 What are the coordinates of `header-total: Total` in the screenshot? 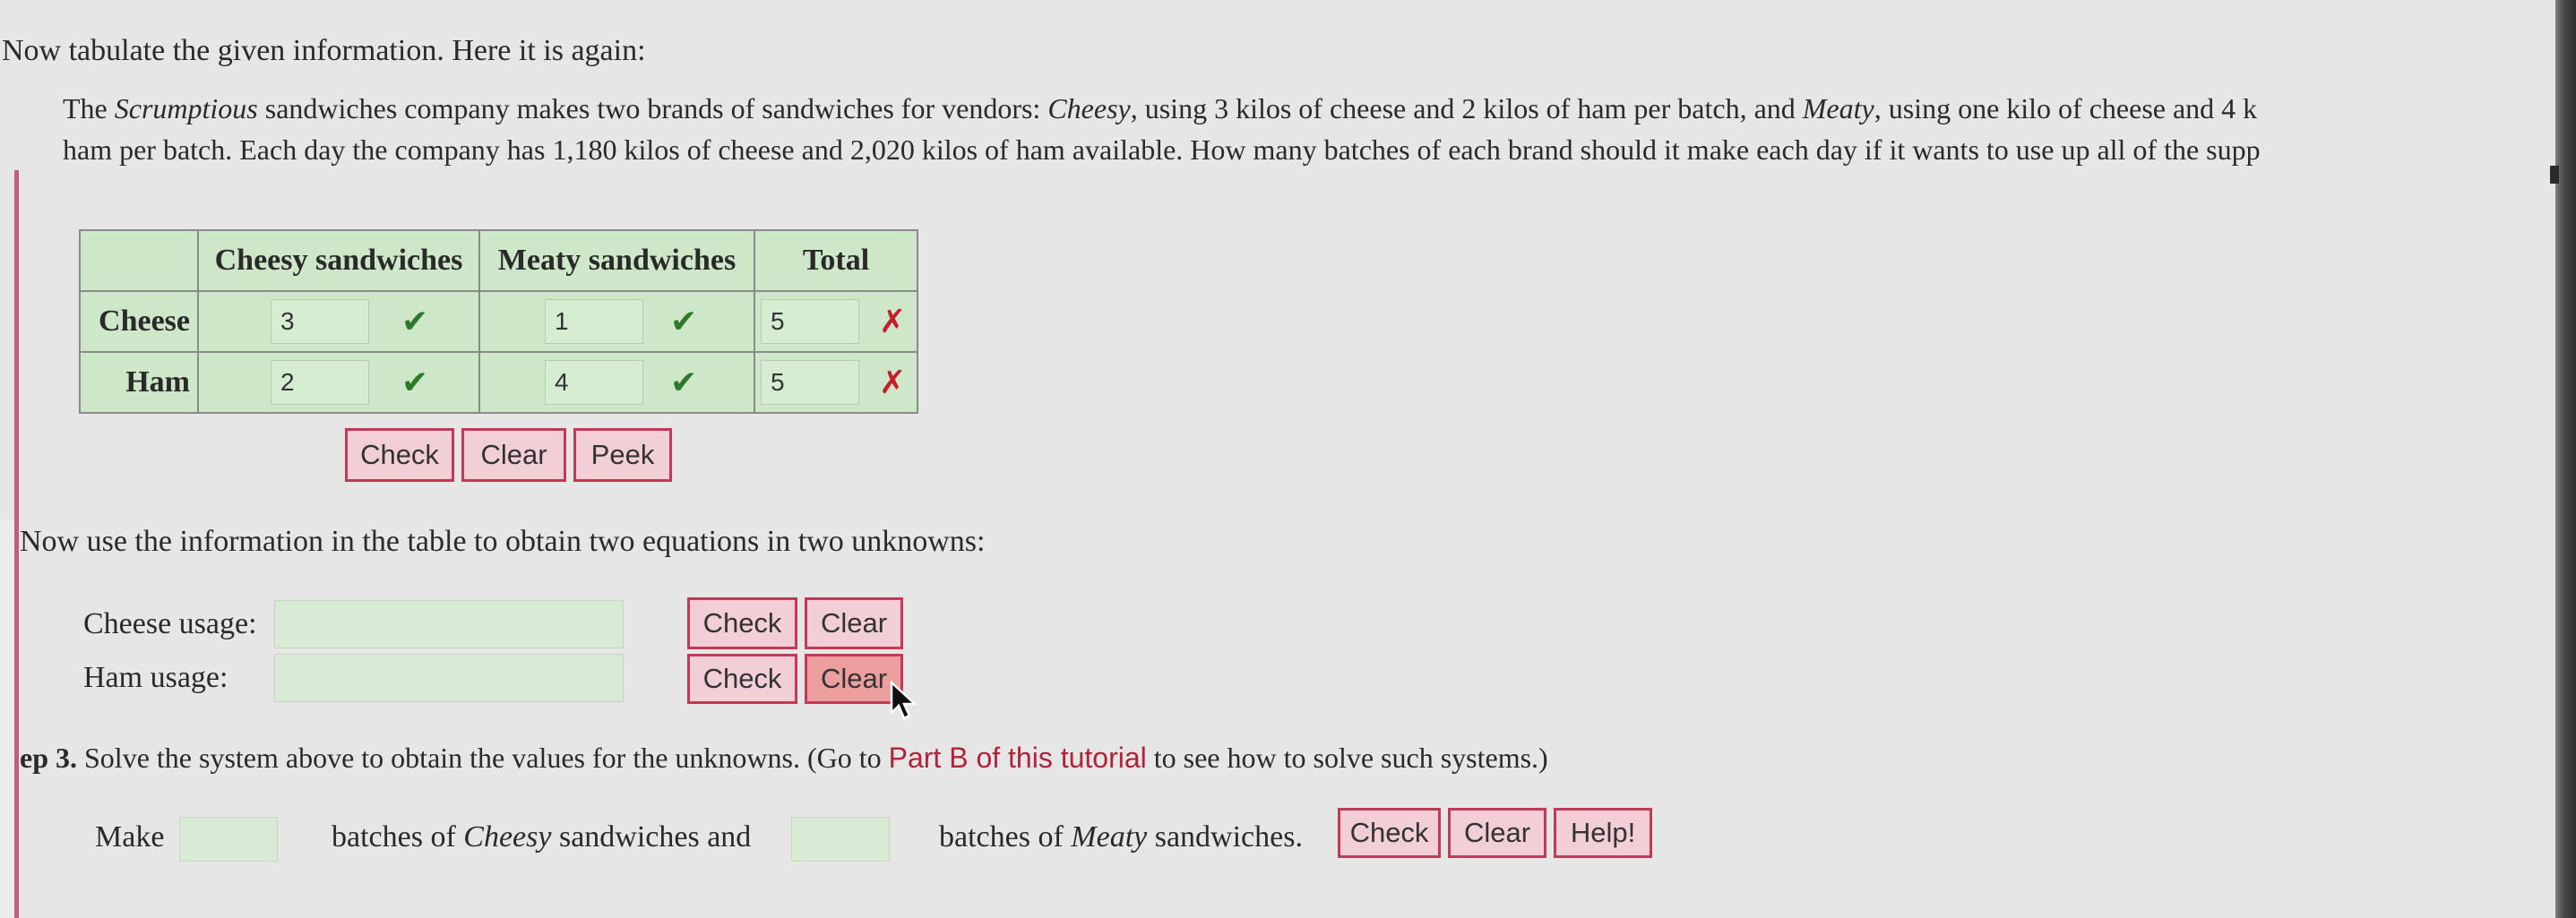 It's located at (836, 260).